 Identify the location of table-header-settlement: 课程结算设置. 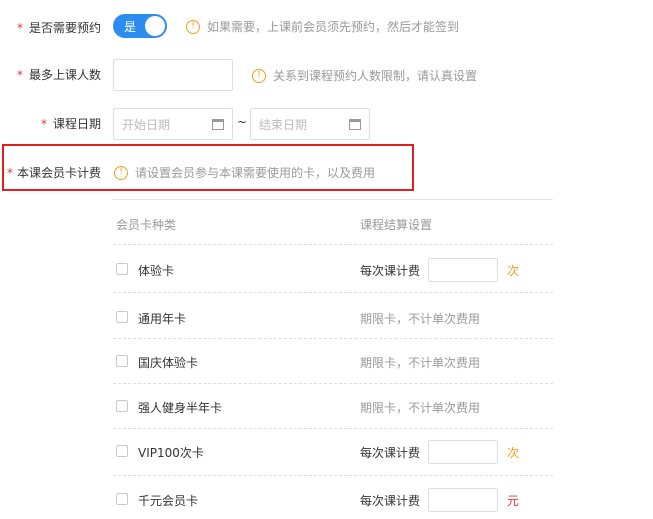
(396, 225).